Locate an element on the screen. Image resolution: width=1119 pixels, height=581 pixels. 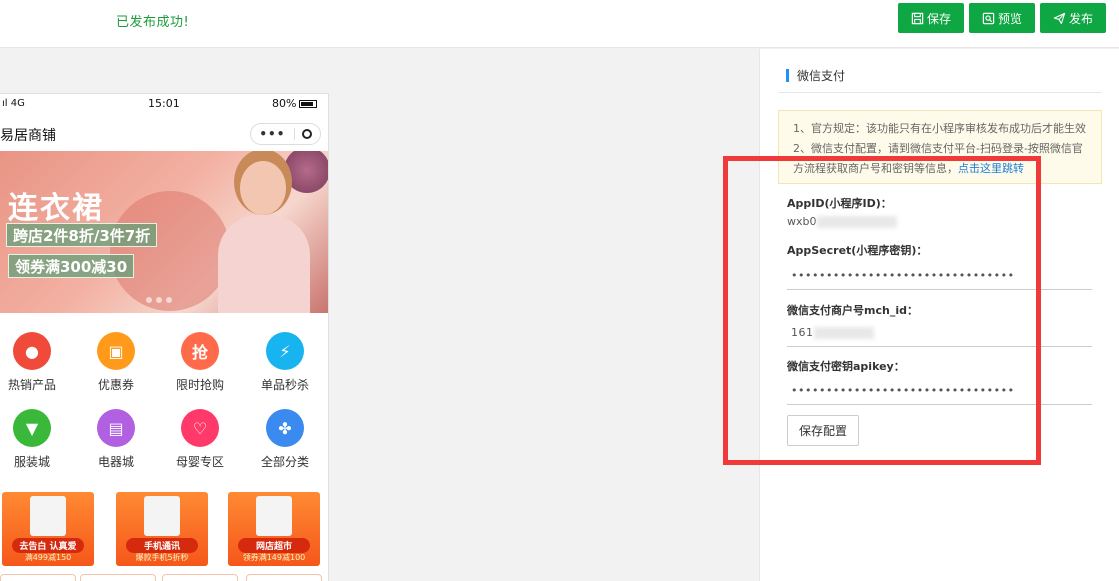
promo-card: 去告白 认真爱 满499减150 is located at coordinates (48, 529).